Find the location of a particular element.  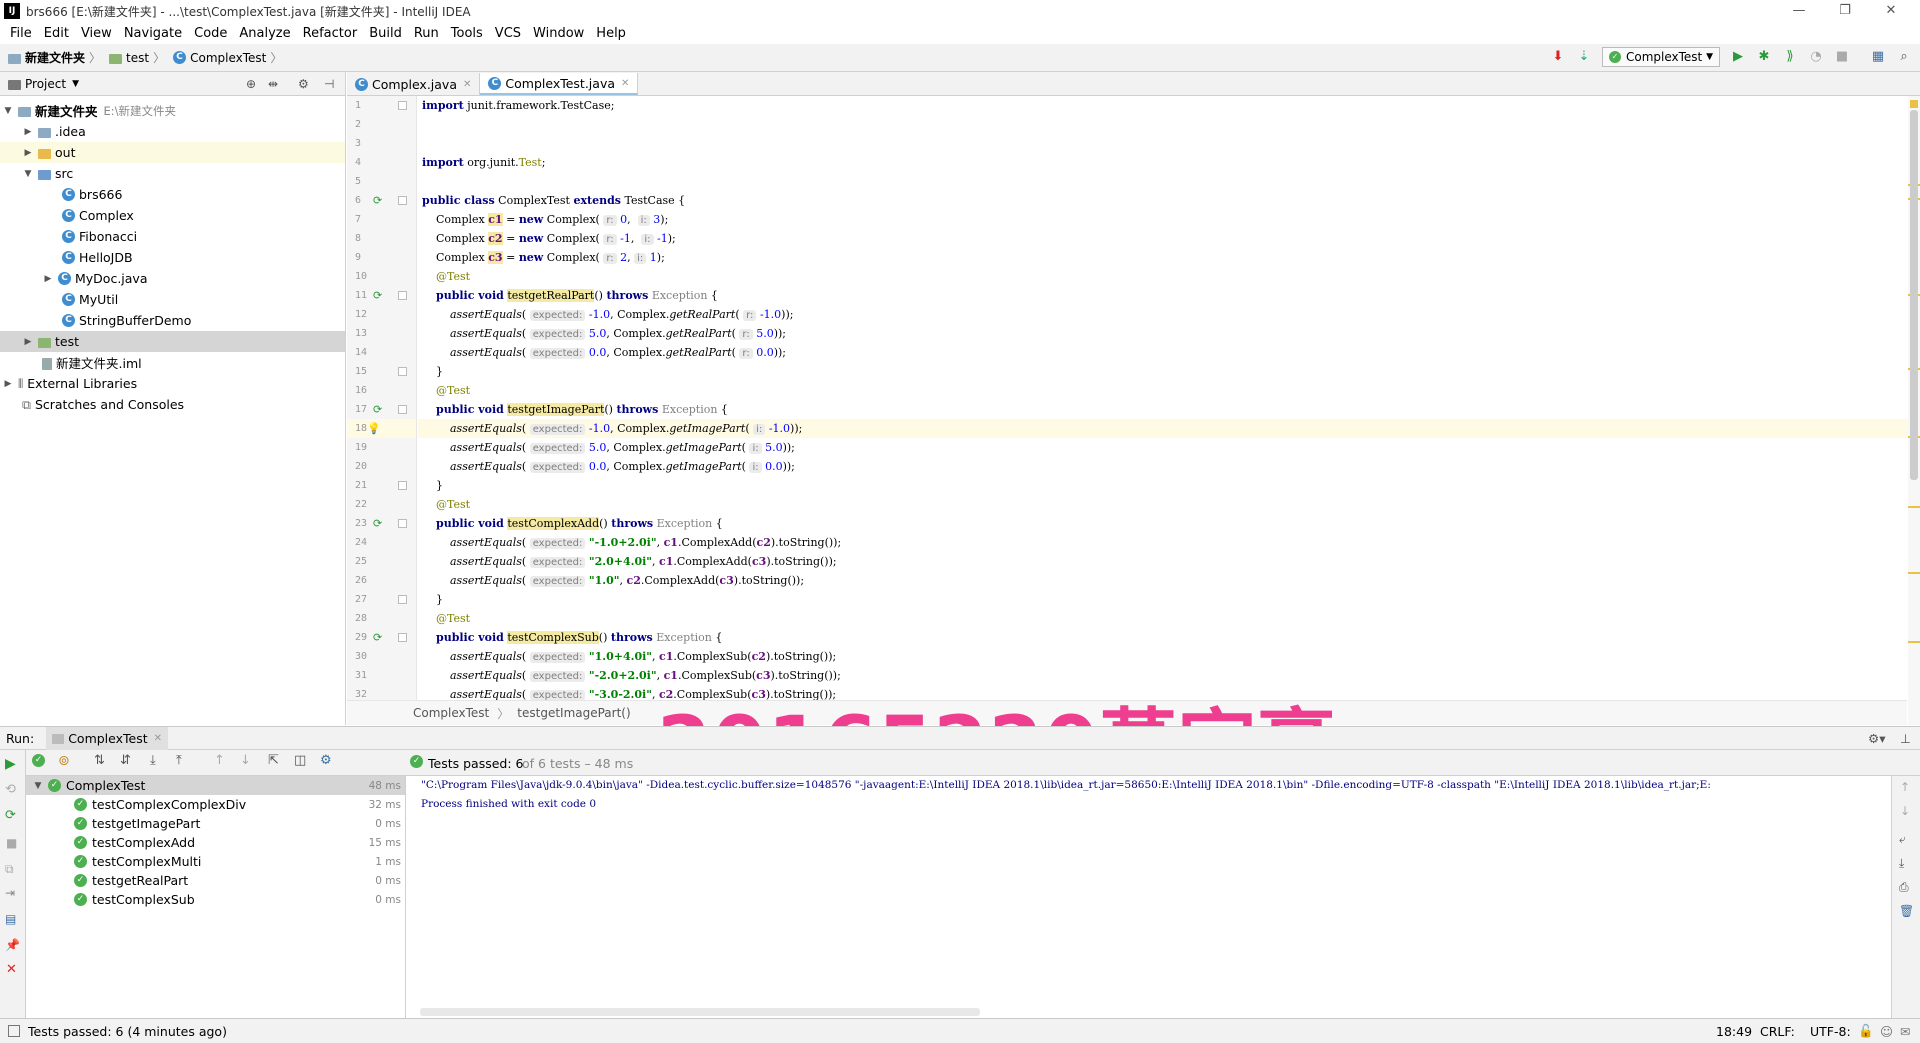

debug-icon: ✱ is located at coordinates (1764, 57).